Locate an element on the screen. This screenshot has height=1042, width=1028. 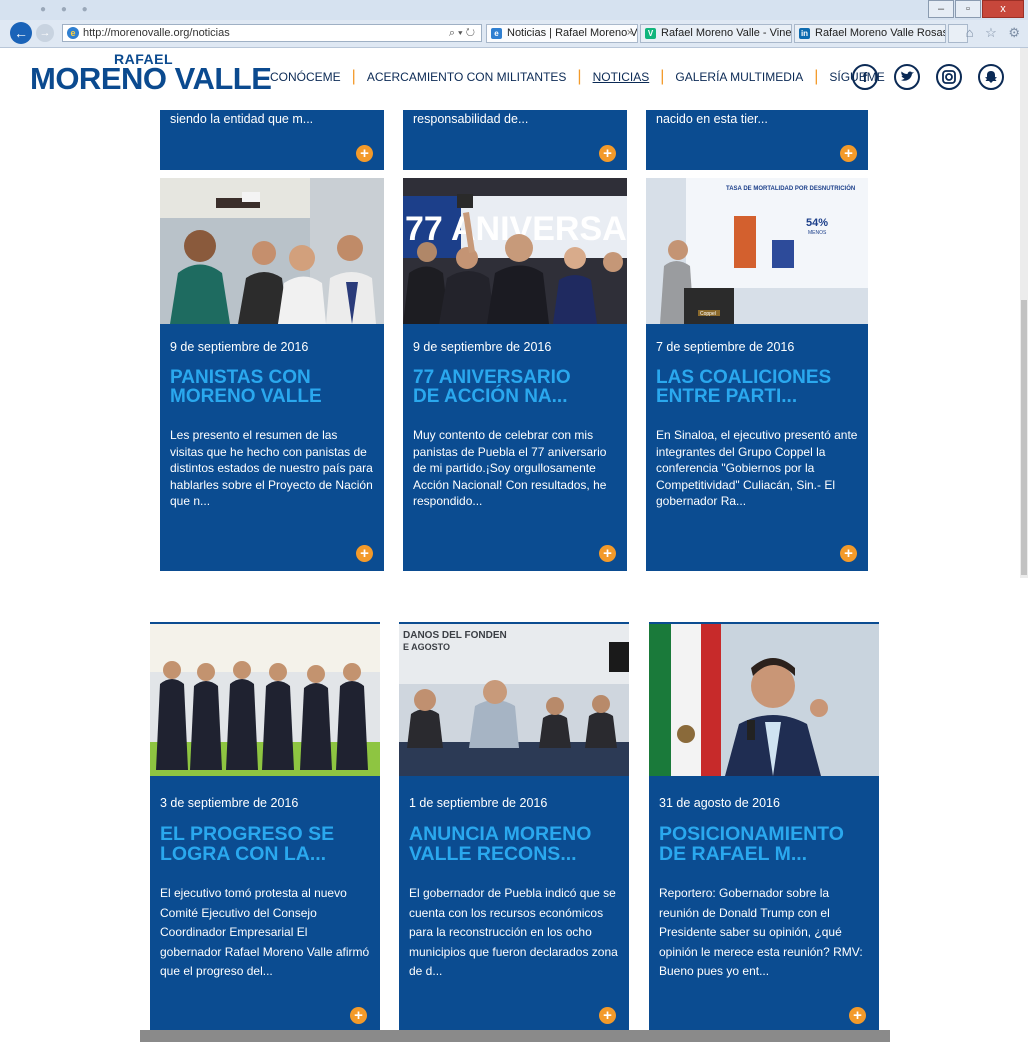
close-tab-icon: × is located at coordinates (630, 33).